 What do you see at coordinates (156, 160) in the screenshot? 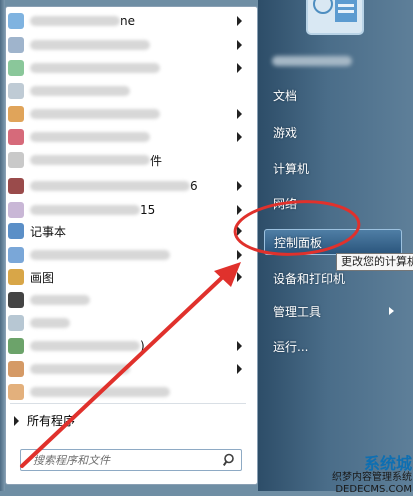
I see `program-label-suffix: 件` at bounding box center [156, 160].